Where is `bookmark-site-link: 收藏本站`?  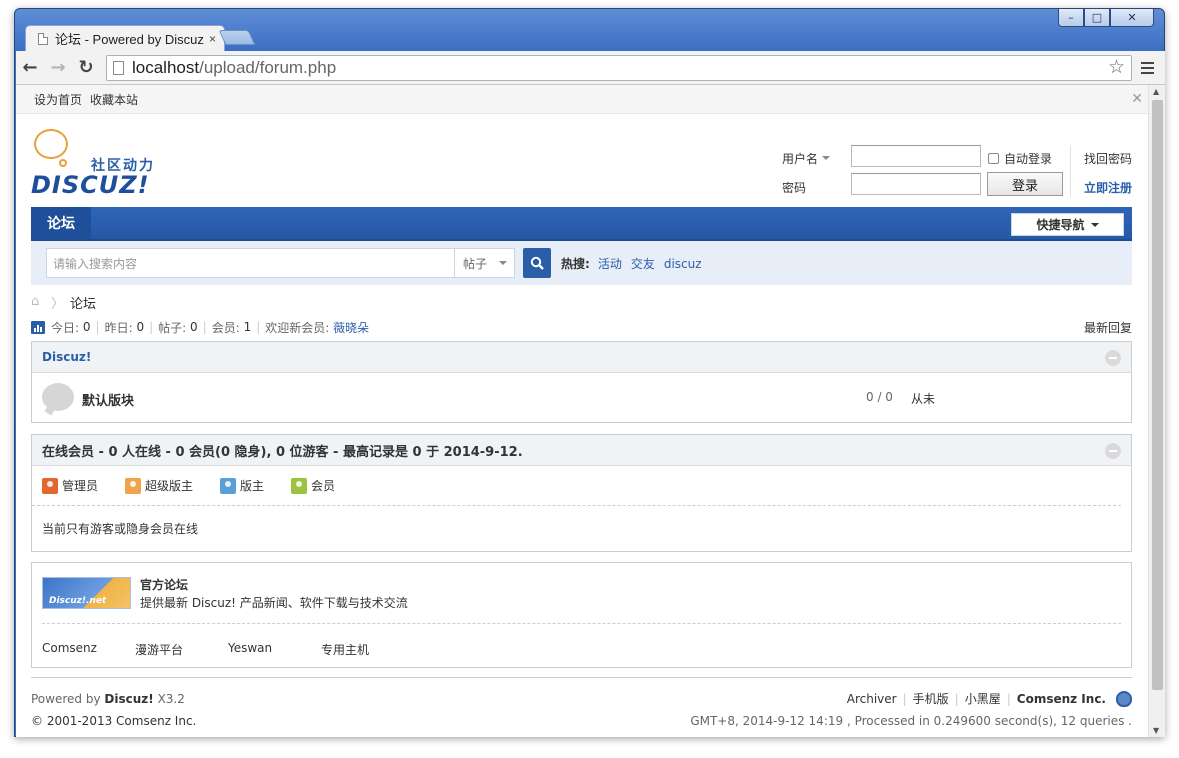
bookmark-site-link: 收藏本站 is located at coordinates (114, 99).